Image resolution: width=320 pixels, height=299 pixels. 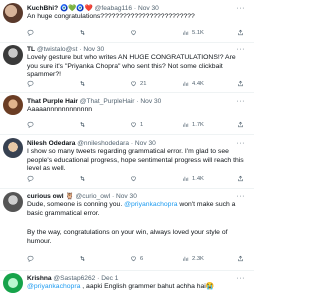 I want to click on like-count: 1, so click(x=142, y=124).